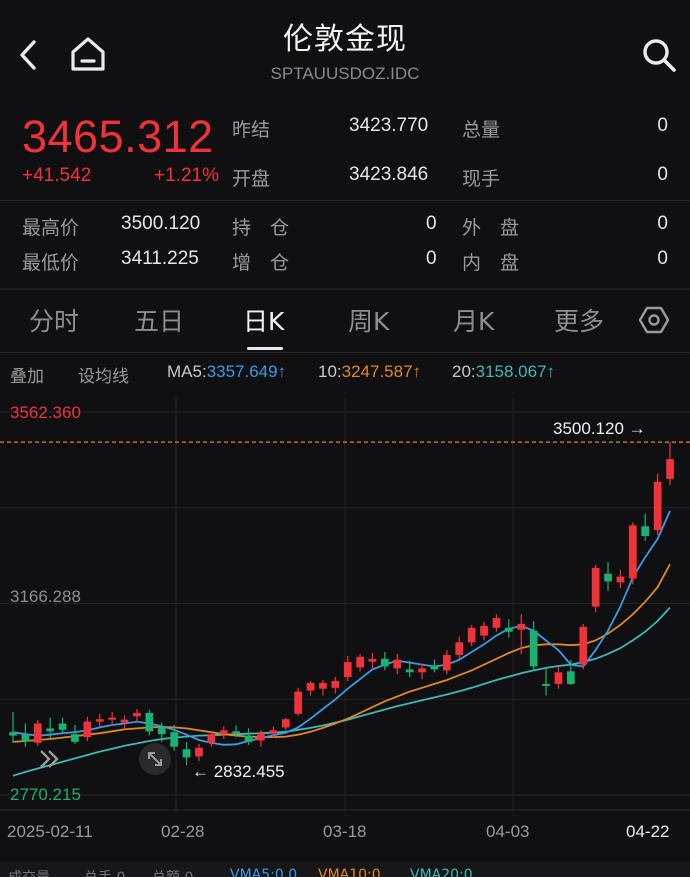 The width and height of the screenshot is (690, 877). I want to click on x-axis-label: 04-03, so click(508, 831).